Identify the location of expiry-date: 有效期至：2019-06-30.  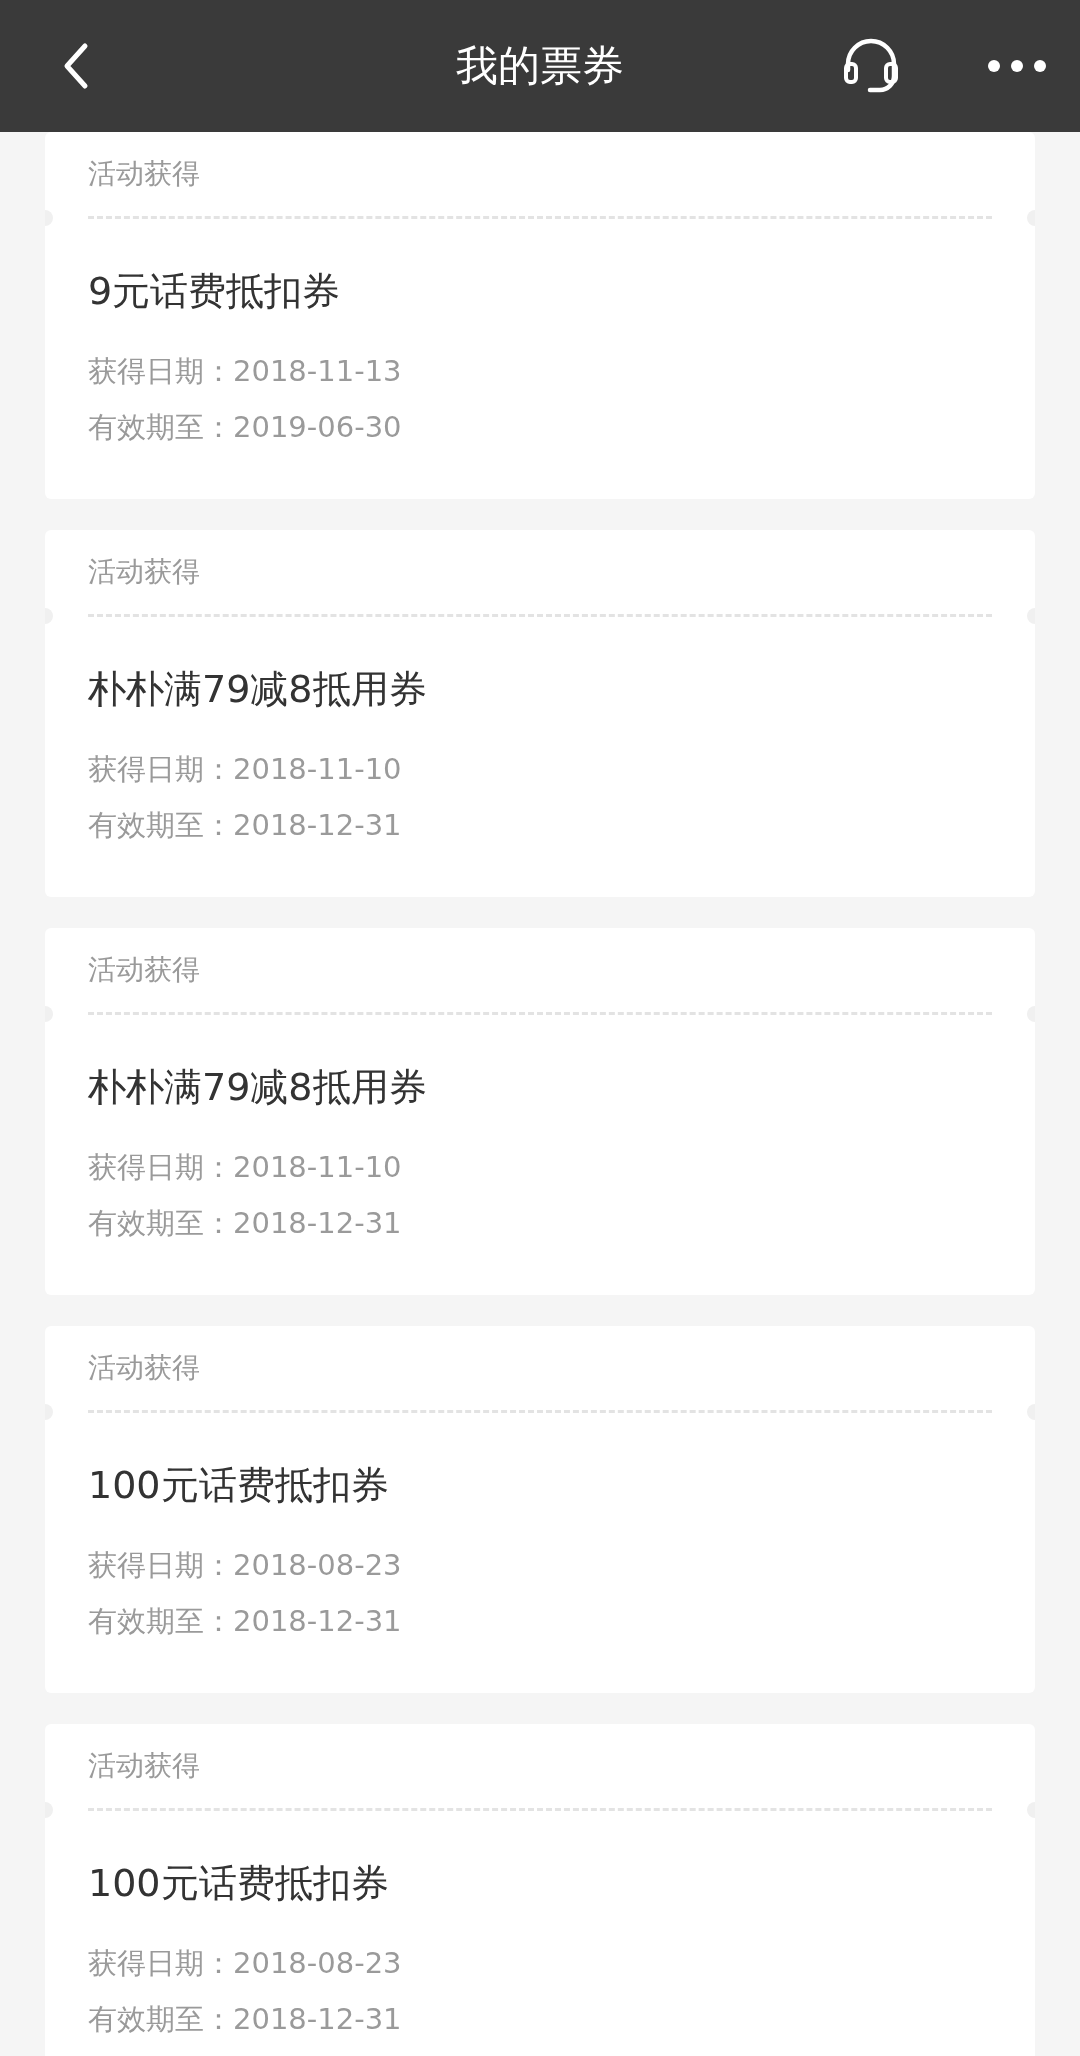
(245, 427).